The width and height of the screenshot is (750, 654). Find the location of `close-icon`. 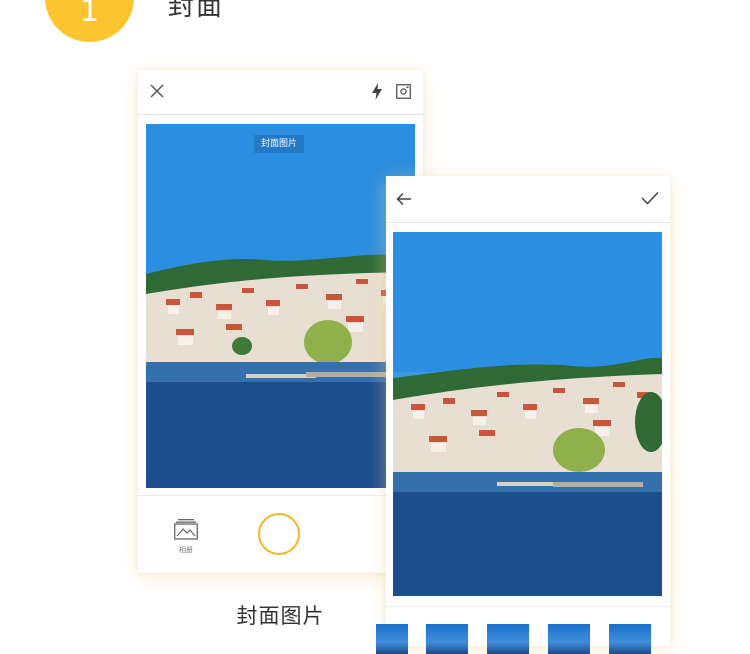

close-icon is located at coordinates (157, 91).